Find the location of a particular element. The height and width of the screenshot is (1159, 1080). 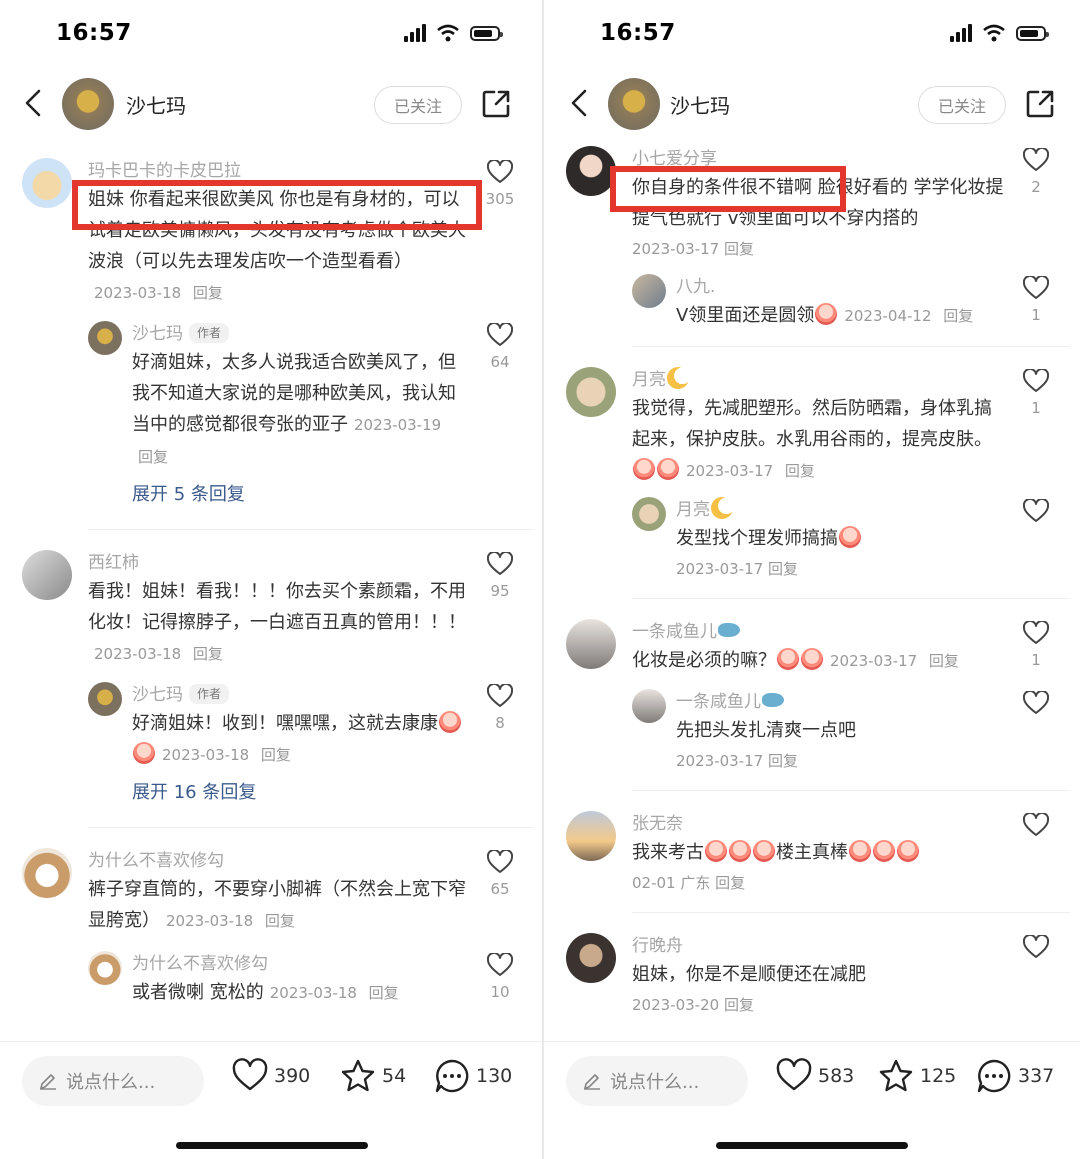

comment-button: 337 is located at coordinates (1015, 1076).